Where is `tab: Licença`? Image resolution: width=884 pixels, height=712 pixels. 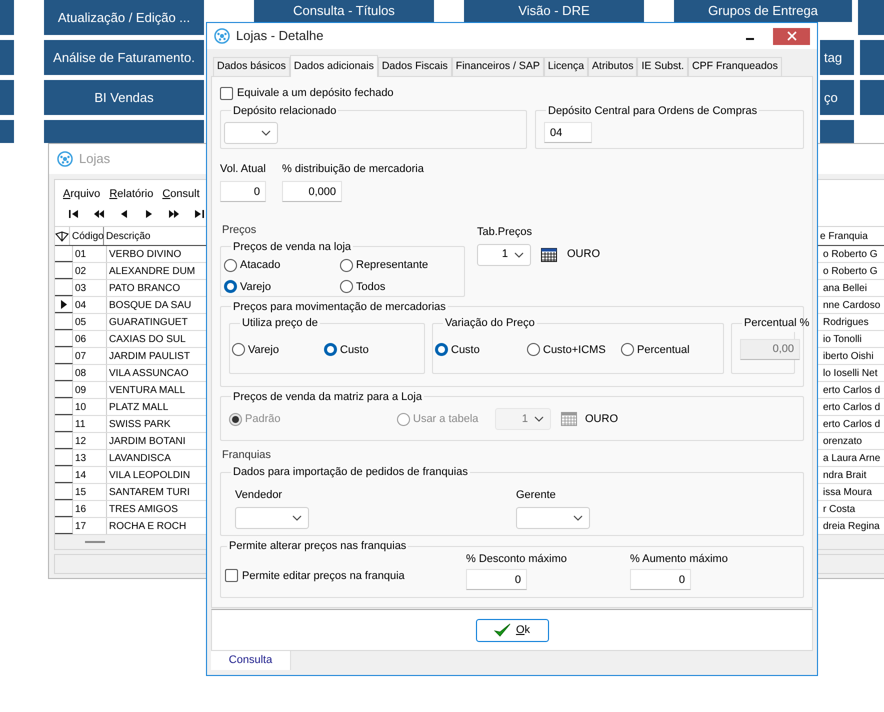 tab: Licença is located at coordinates (566, 66).